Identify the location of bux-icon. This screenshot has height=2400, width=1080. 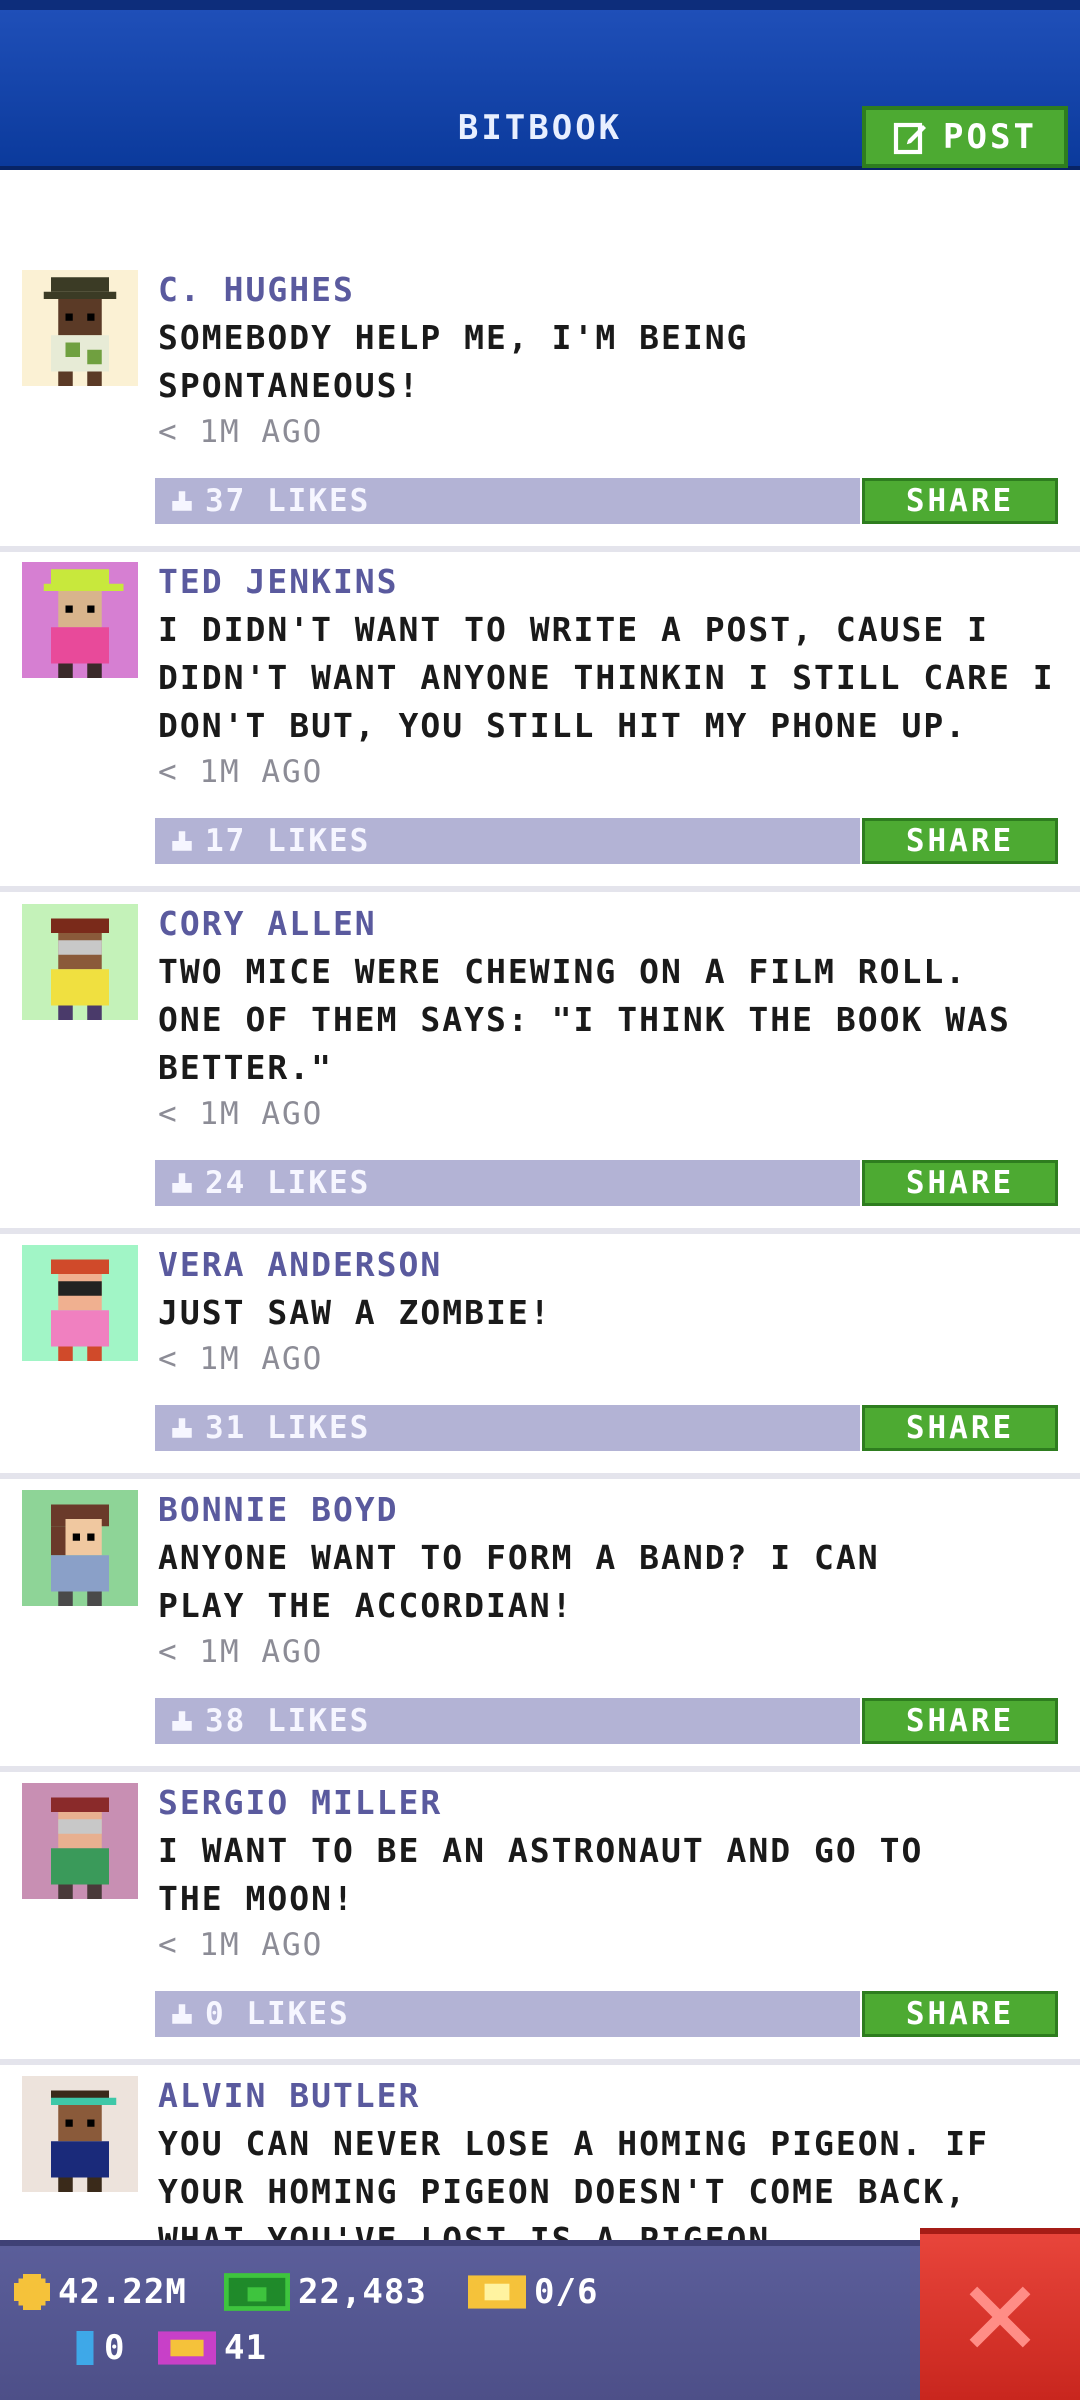
(257, 2292).